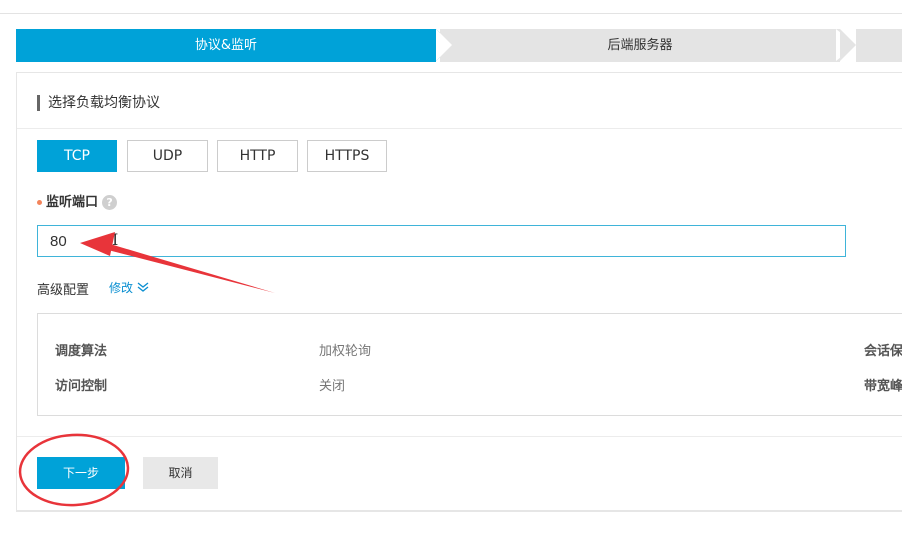 The width and height of the screenshot is (902, 551). Describe the element at coordinates (115, 239) in the screenshot. I see `text-cursor-icon: I` at that location.